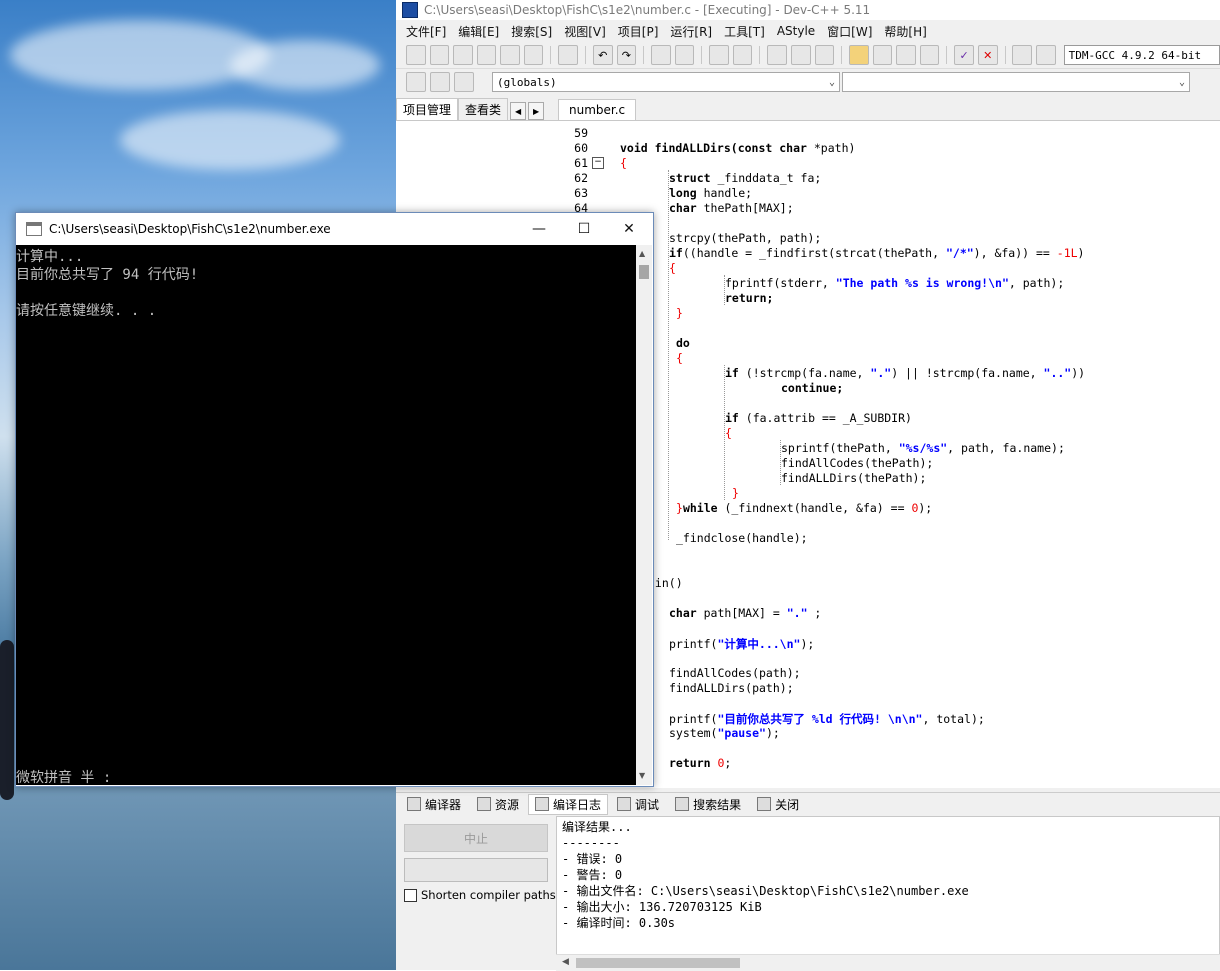 This screenshot has width=1220, height=971. What do you see at coordinates (602, 55) in the screenshot?
I see `undo-icon: ↶` at bounding box center [602, 55].